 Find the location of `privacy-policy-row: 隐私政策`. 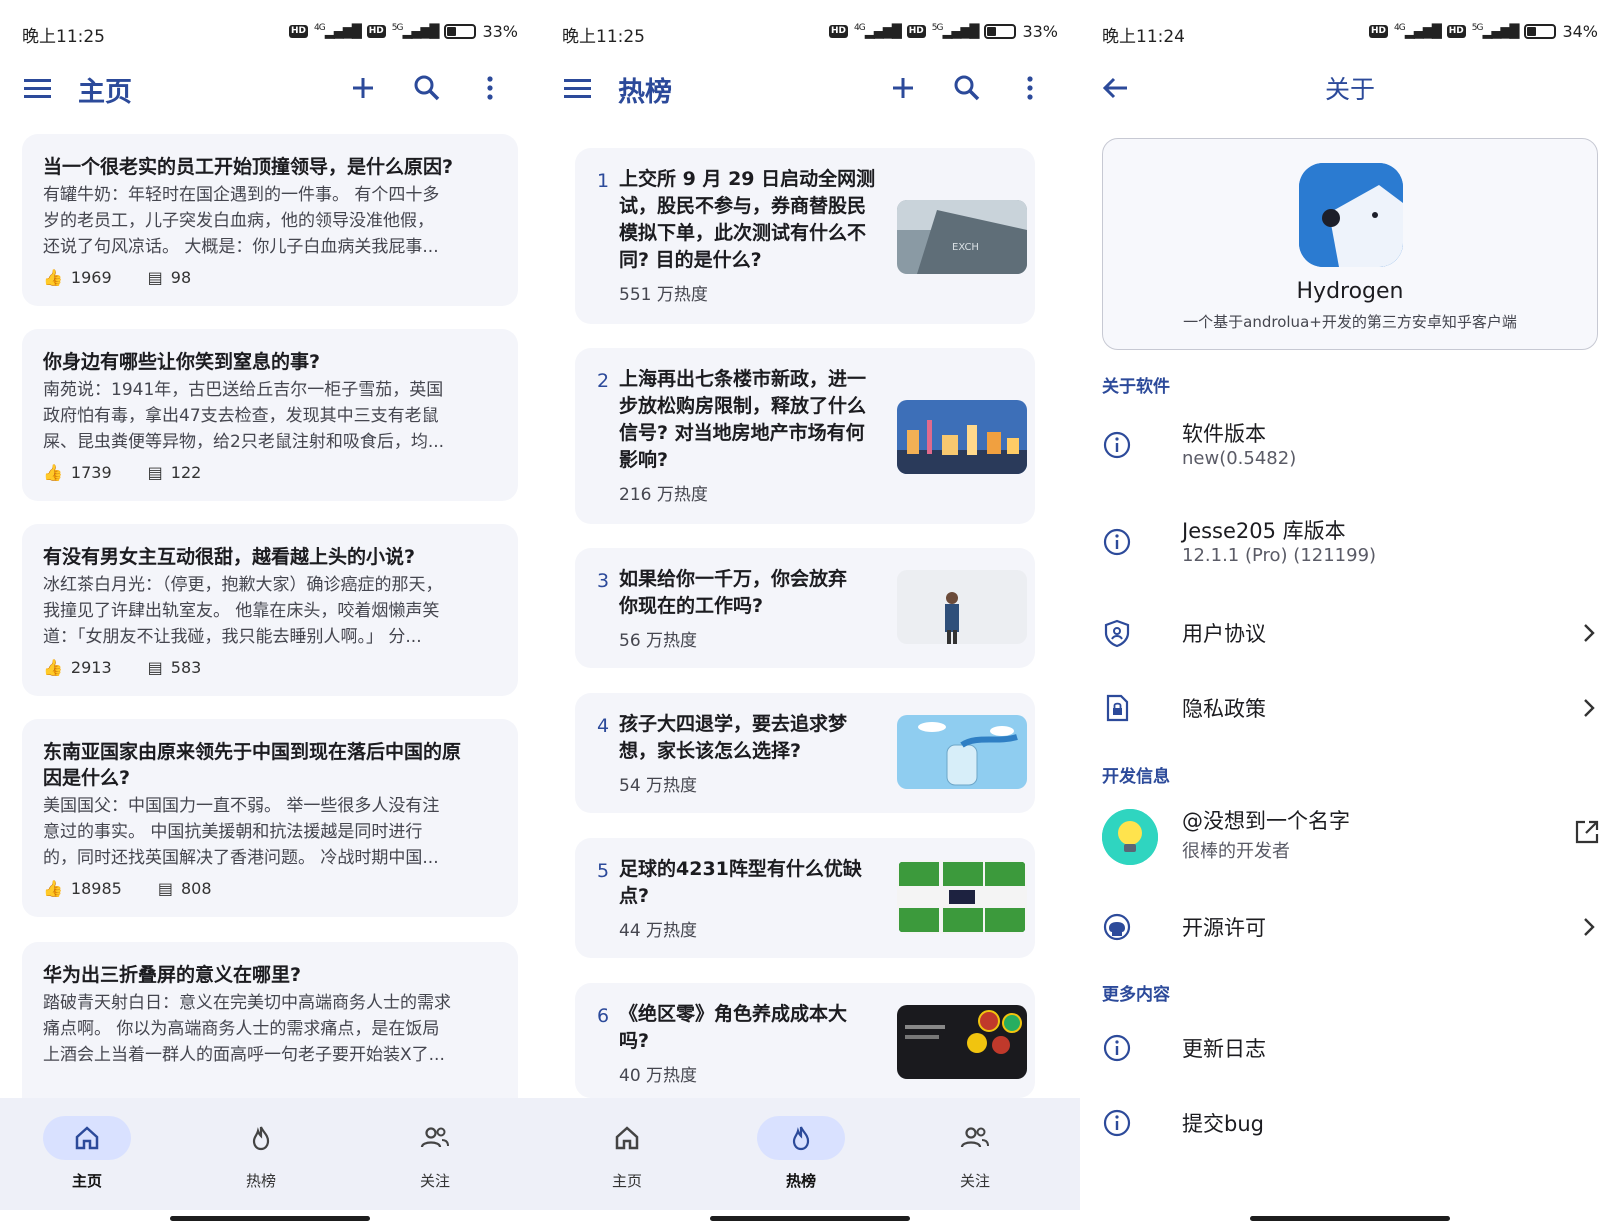

privacy-policy-row: 隐私政策 is located at coordinates (1350, 710).